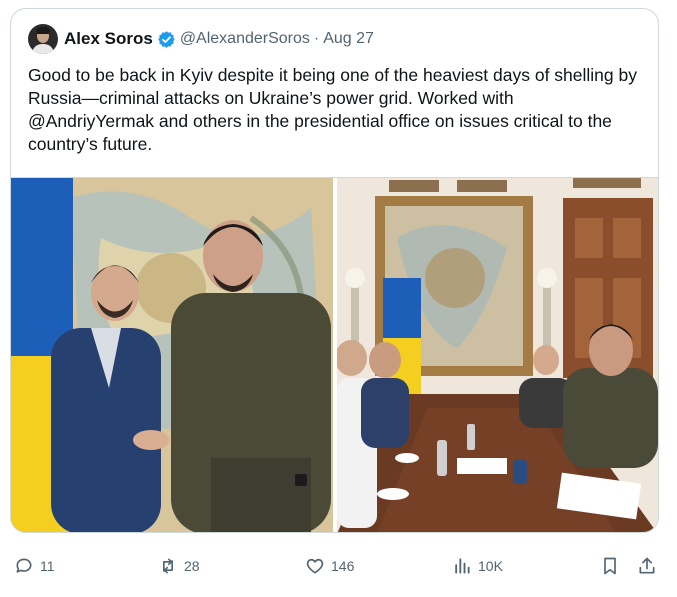  I want to click on reply-button: 11, so click(34, 566).